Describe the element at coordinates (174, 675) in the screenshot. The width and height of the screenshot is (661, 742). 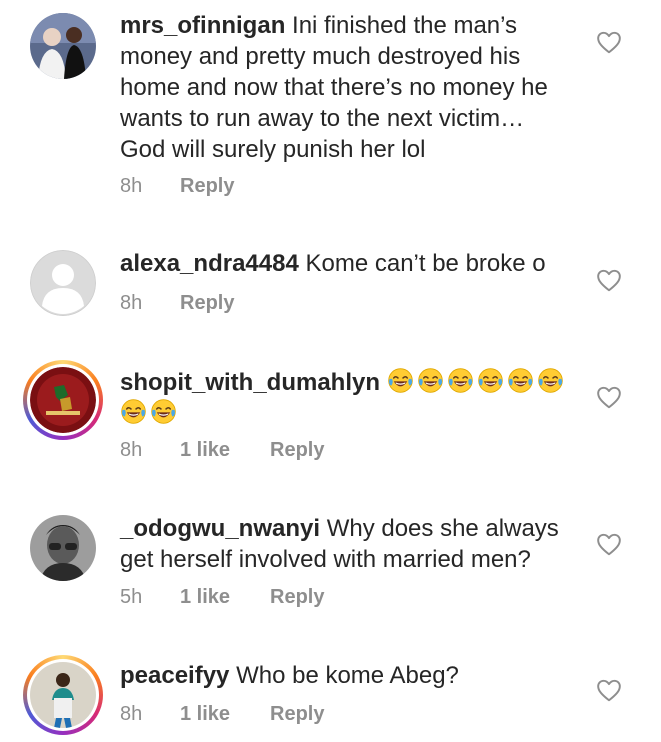
I see `comment-username: peaceifyy` at that location.